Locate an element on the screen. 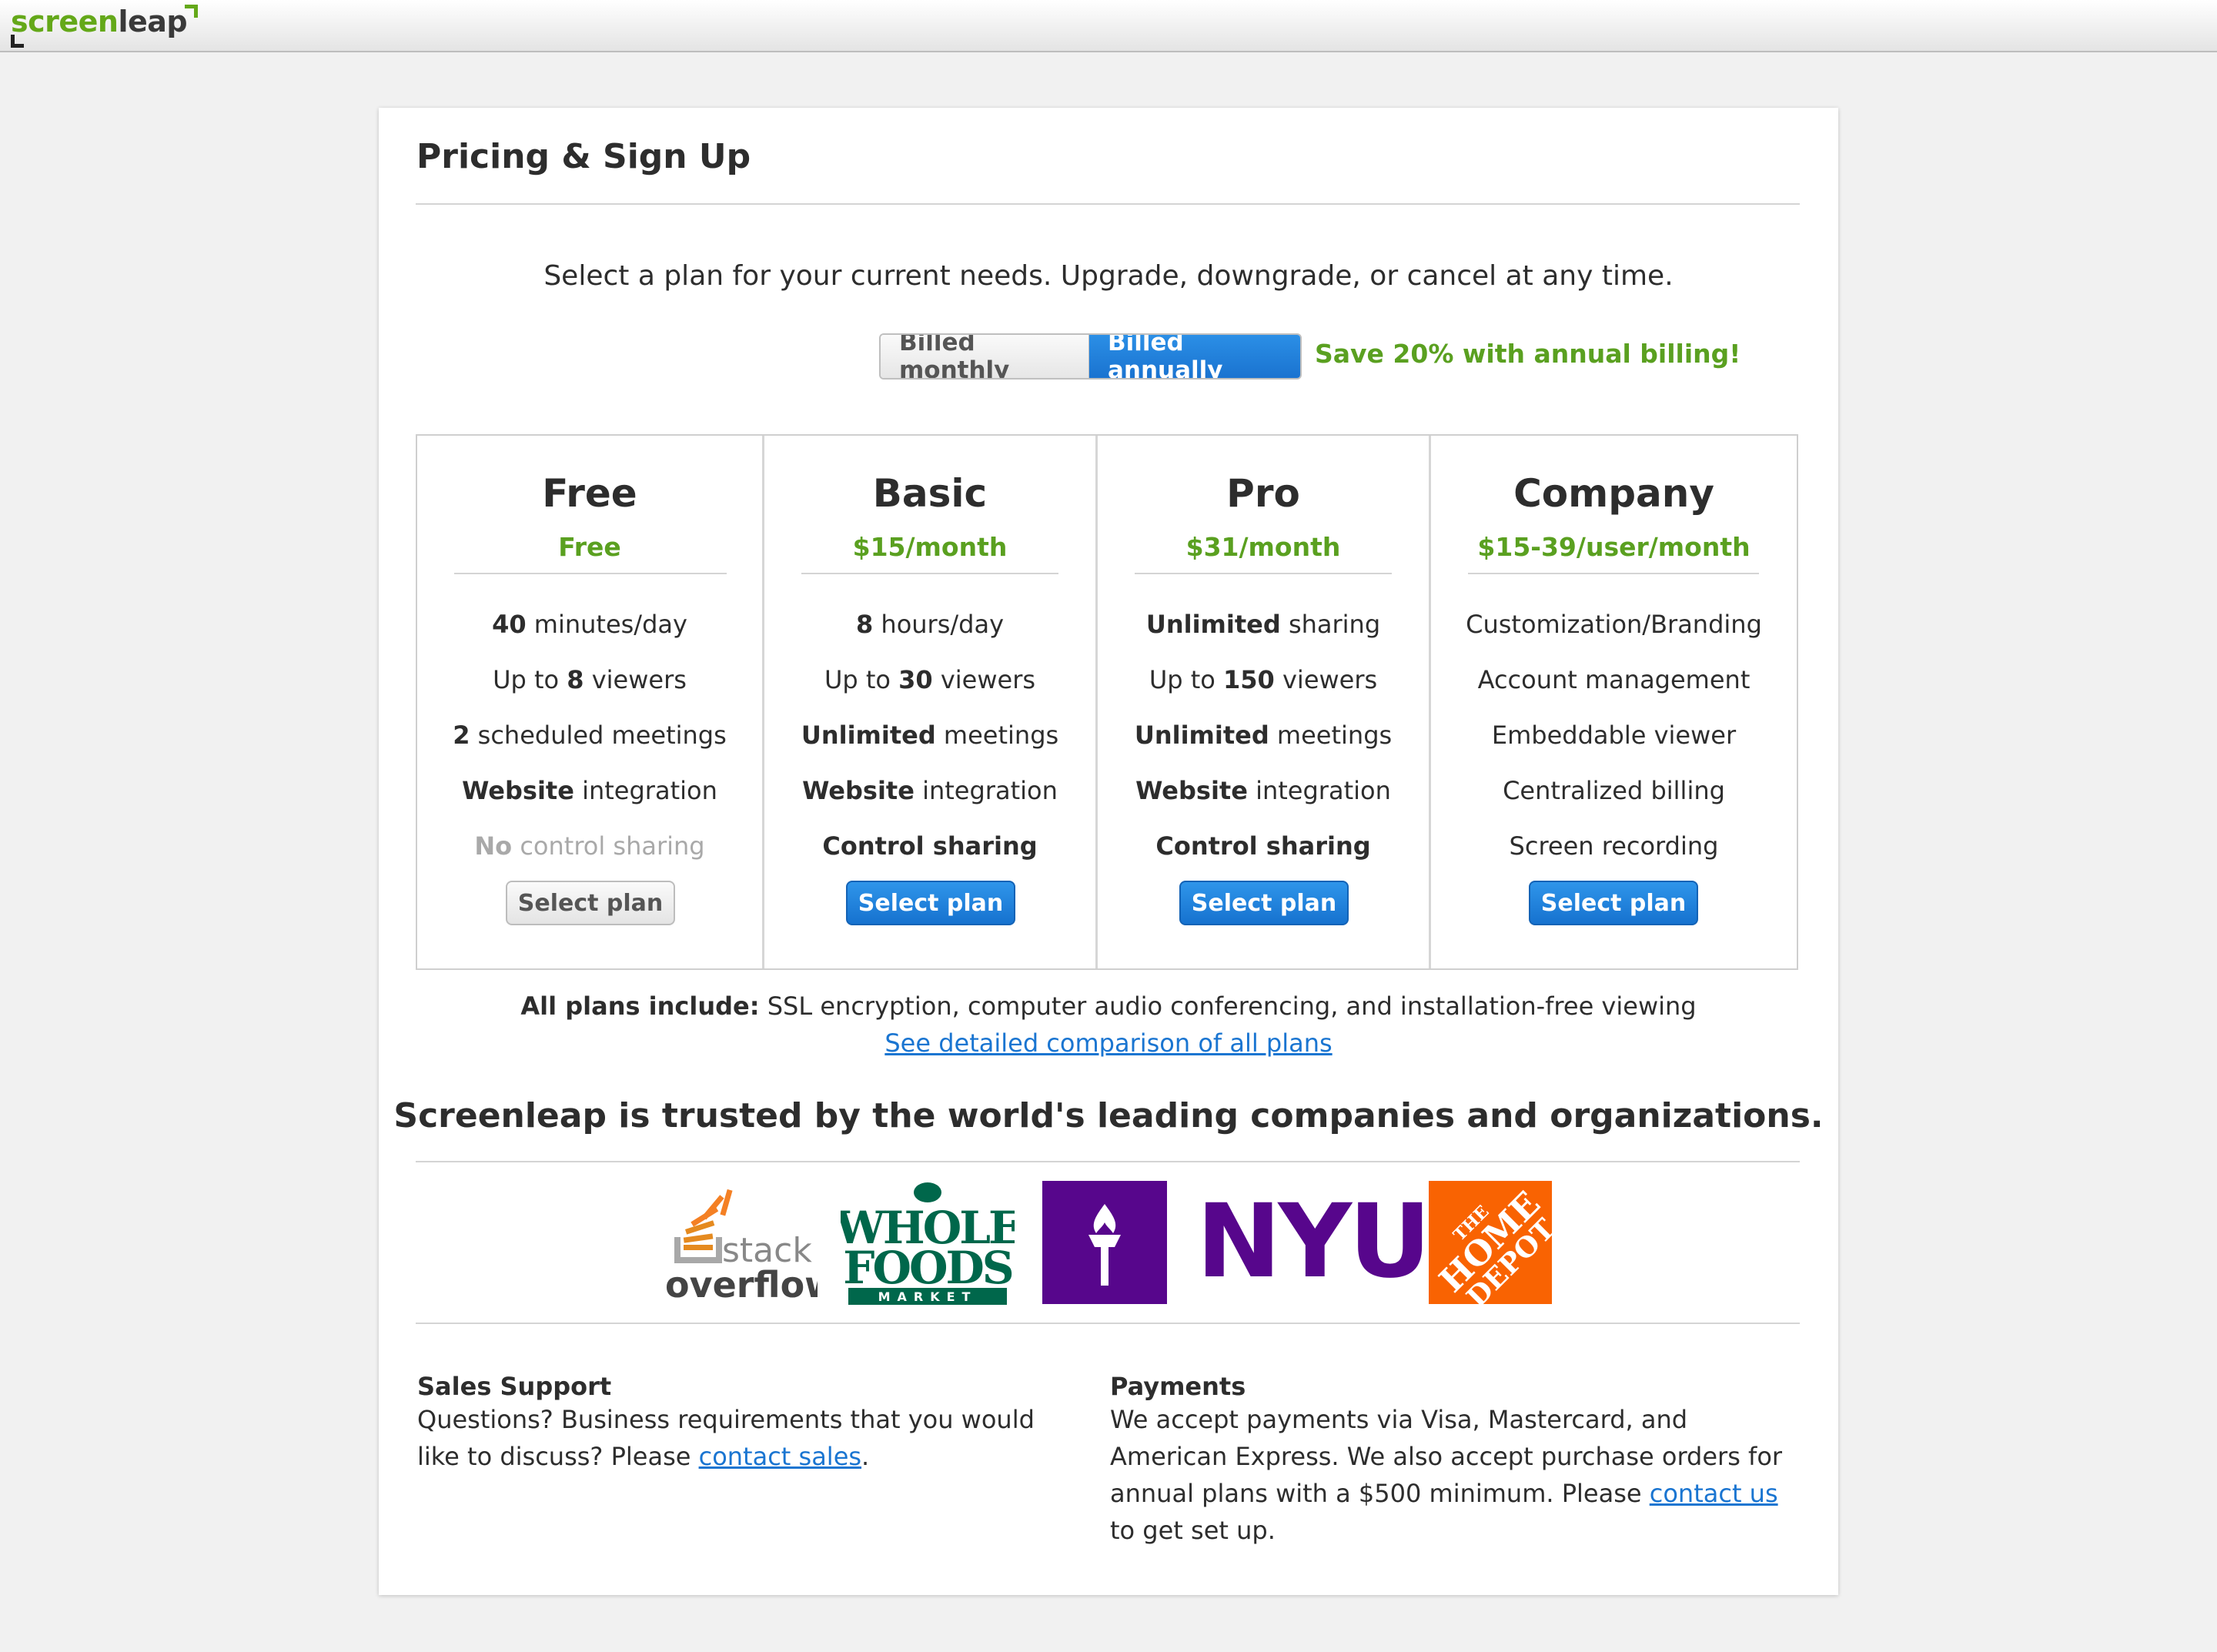 This screenshot has height=1652, width=2217. wholefoods-icon: WHOLE FOODS MARKET is located at coordinates (929, 1243).